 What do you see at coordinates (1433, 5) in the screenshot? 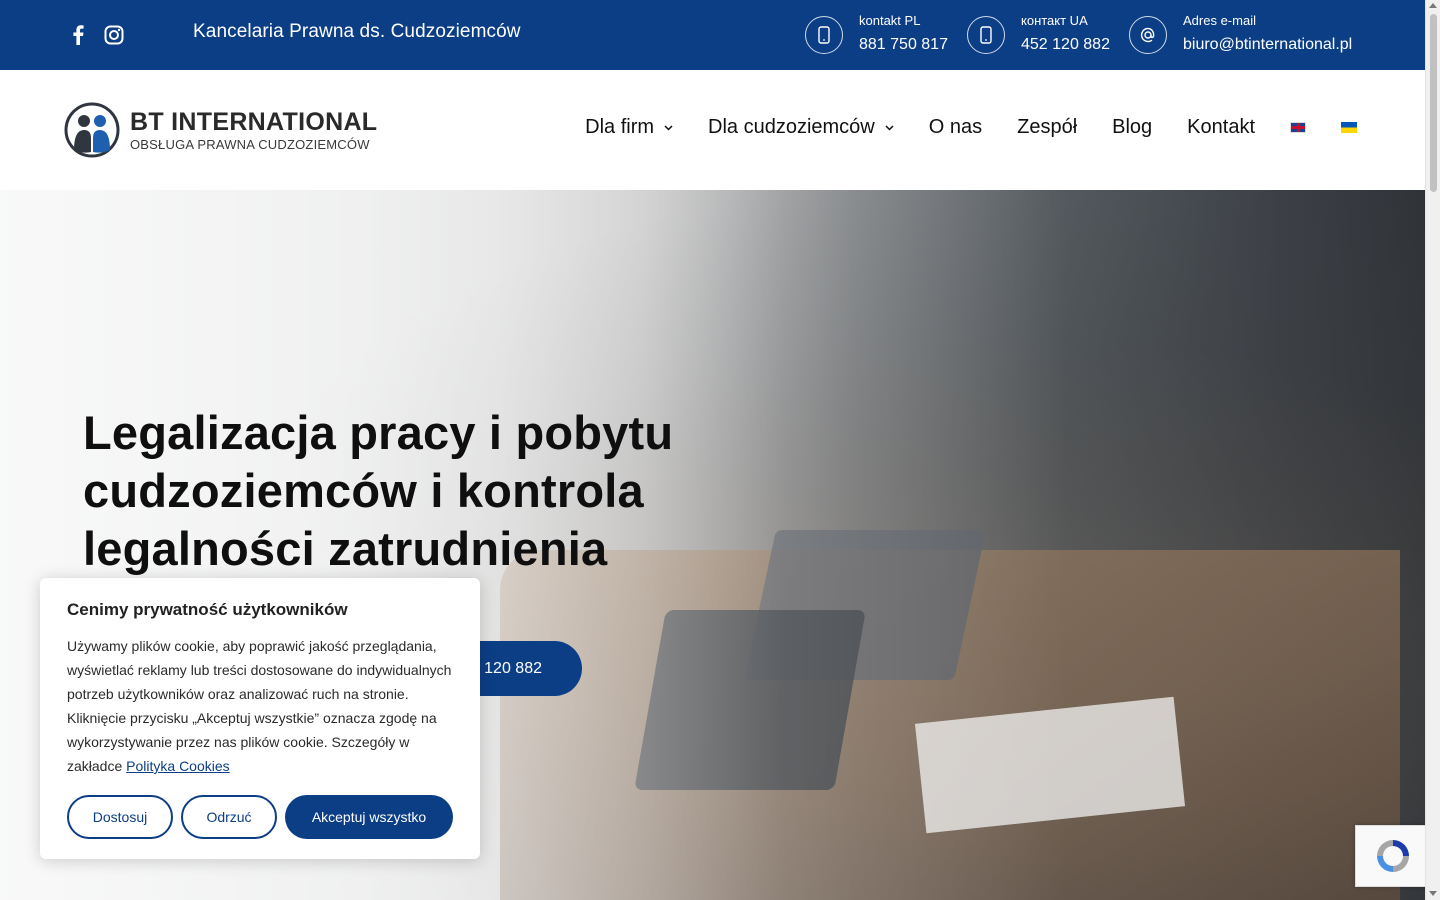
I see `scroll-up-icon` at bounding box center [1433, 5].